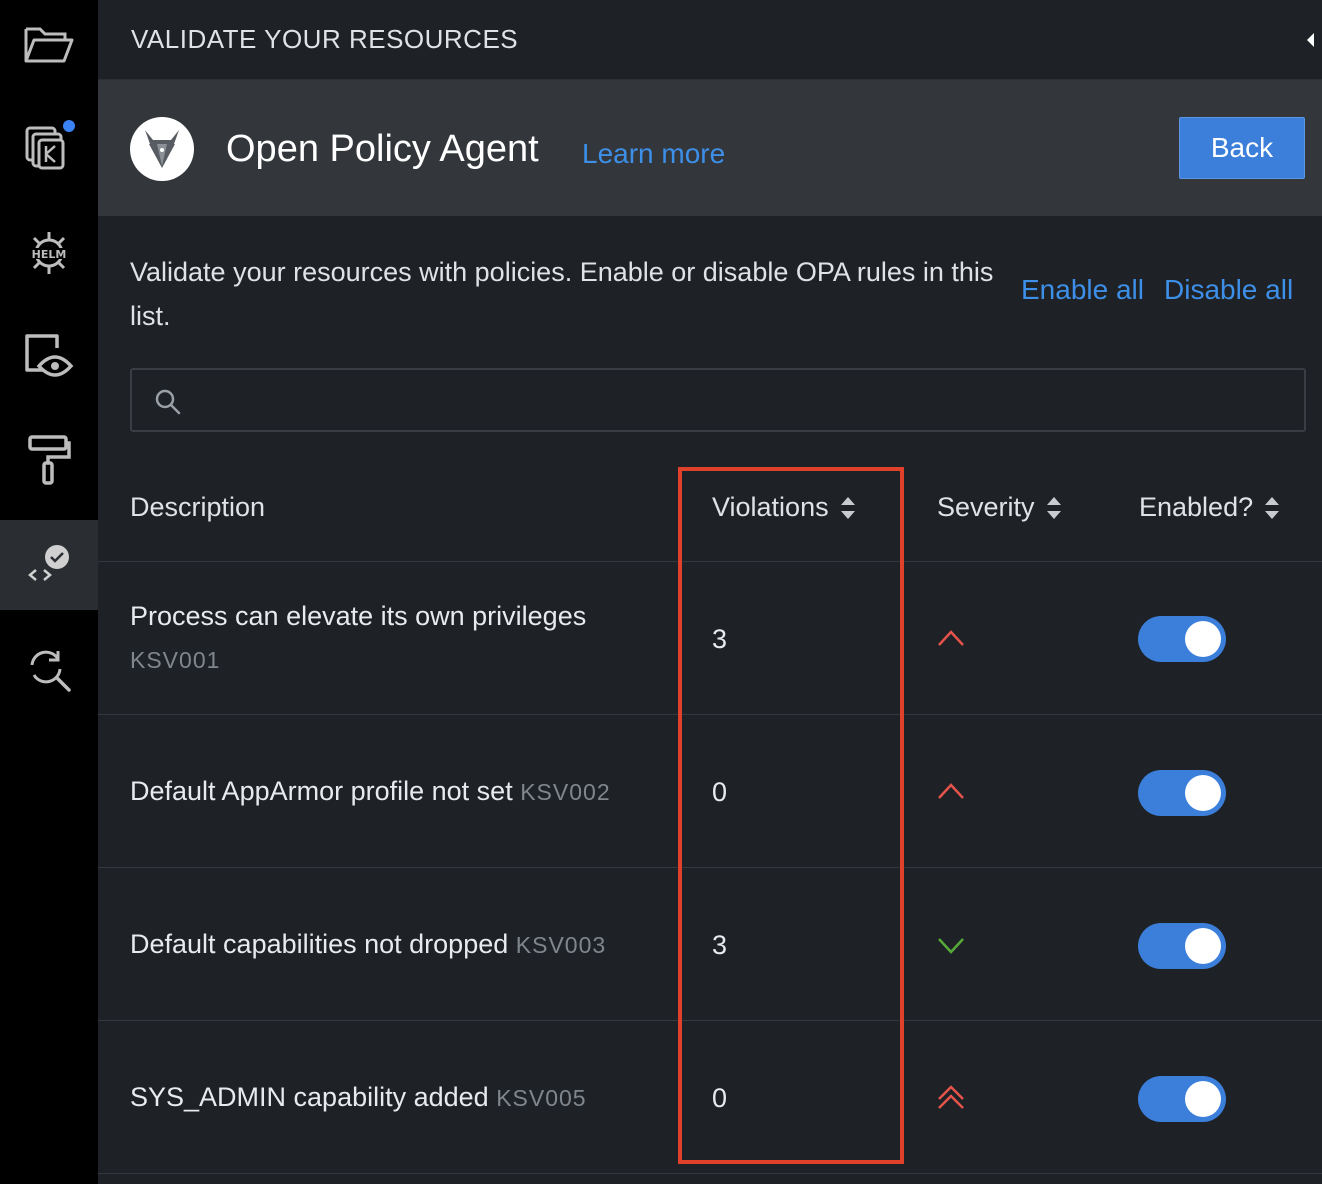  Describe the element at coordinates (175, 660) in the screenshot. I see `rule-id: KSV001` at that location.